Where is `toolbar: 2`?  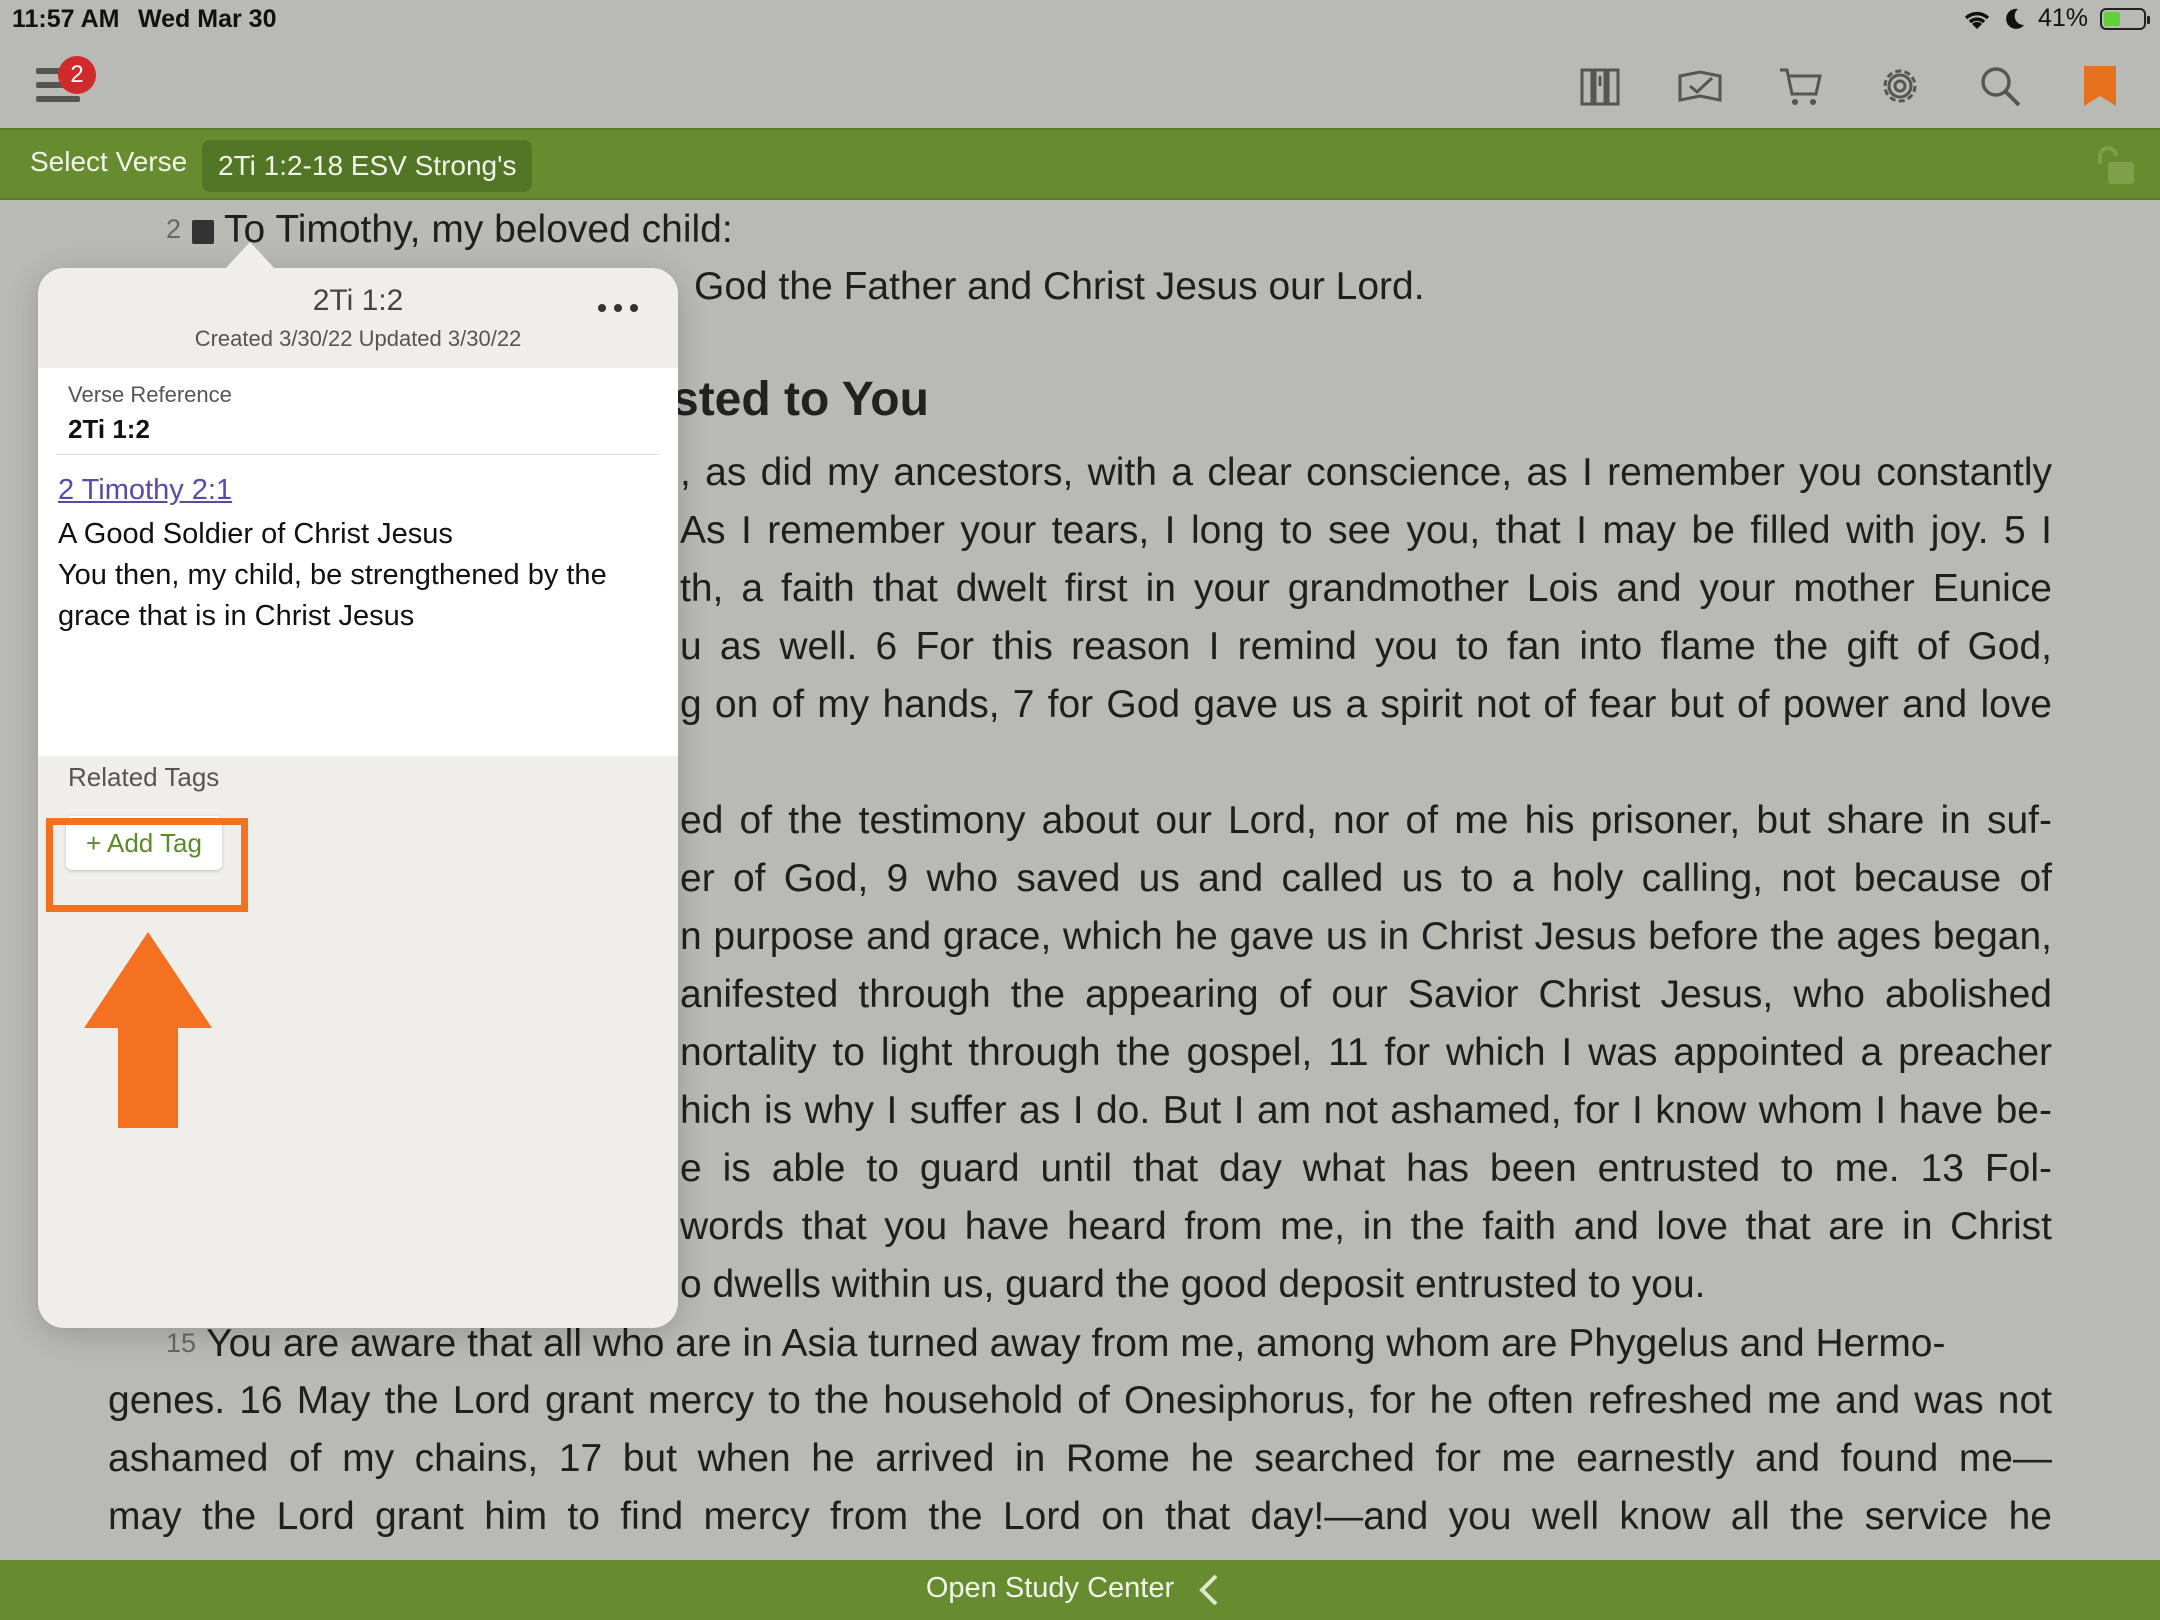 toolbar: 2 is located at coordinates (1080, 84).